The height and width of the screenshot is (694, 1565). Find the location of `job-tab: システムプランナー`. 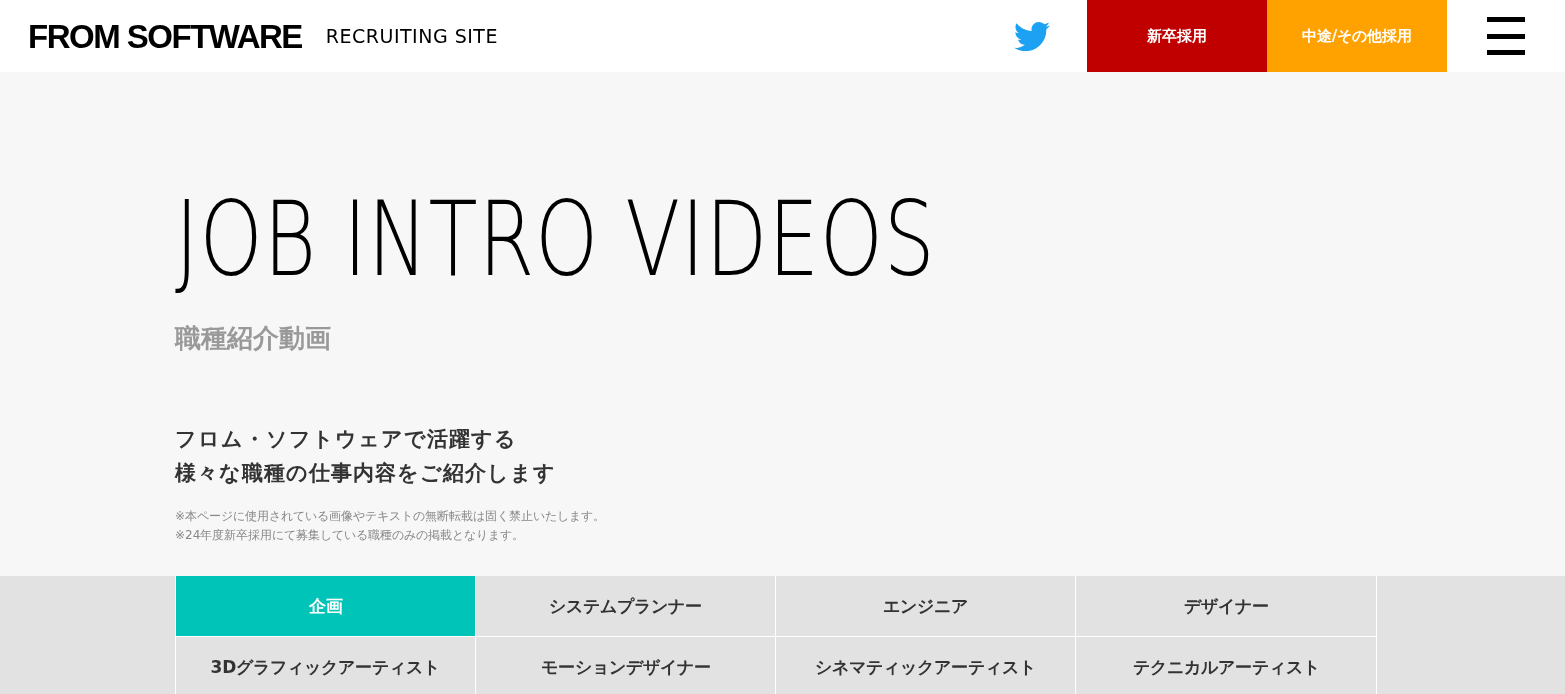

job-tab: システムプランナー is located at coordinates (626, 606).